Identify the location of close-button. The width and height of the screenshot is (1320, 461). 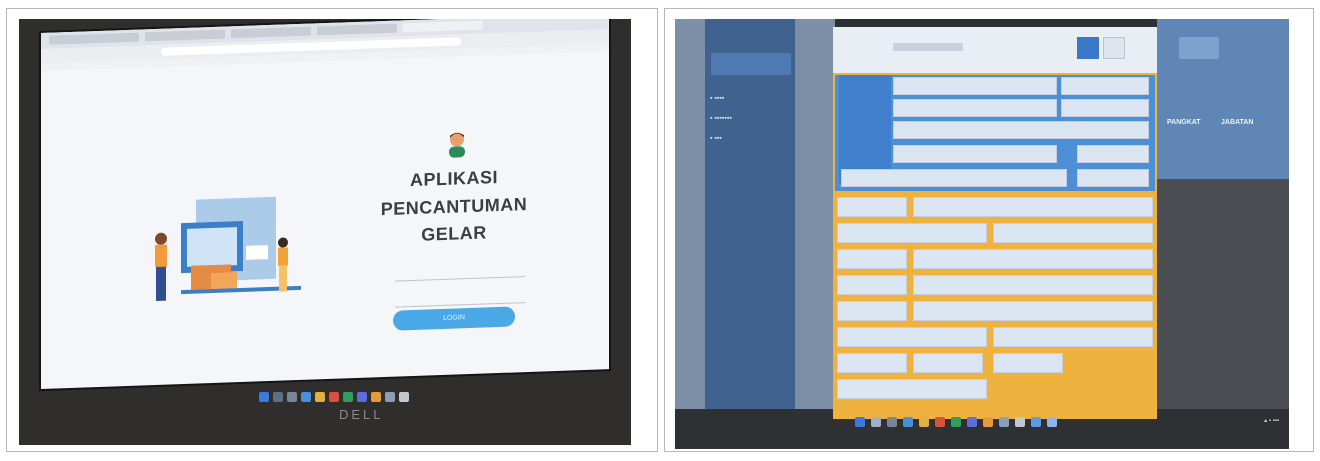
(1114, 48).